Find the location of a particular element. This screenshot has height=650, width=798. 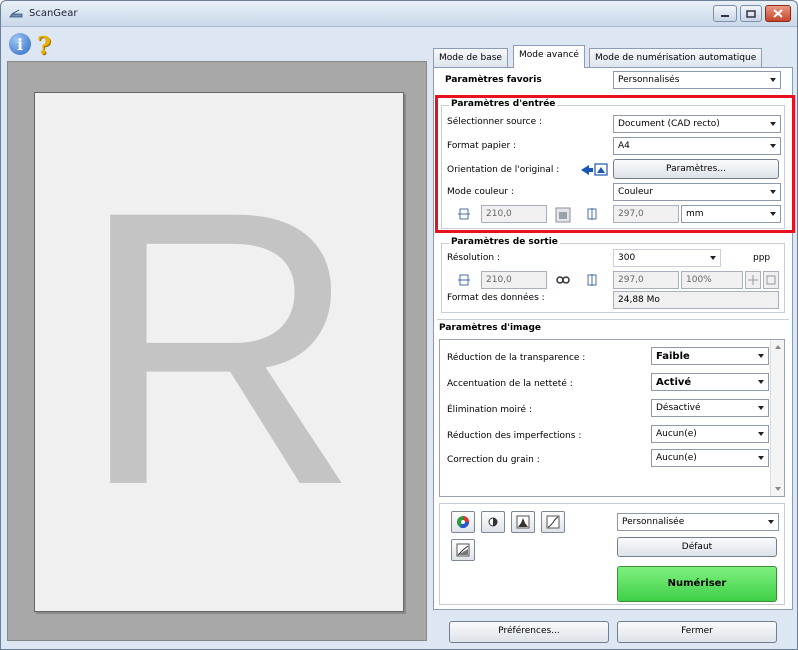

color-wheel-icon is located at coordinates (463, 522).